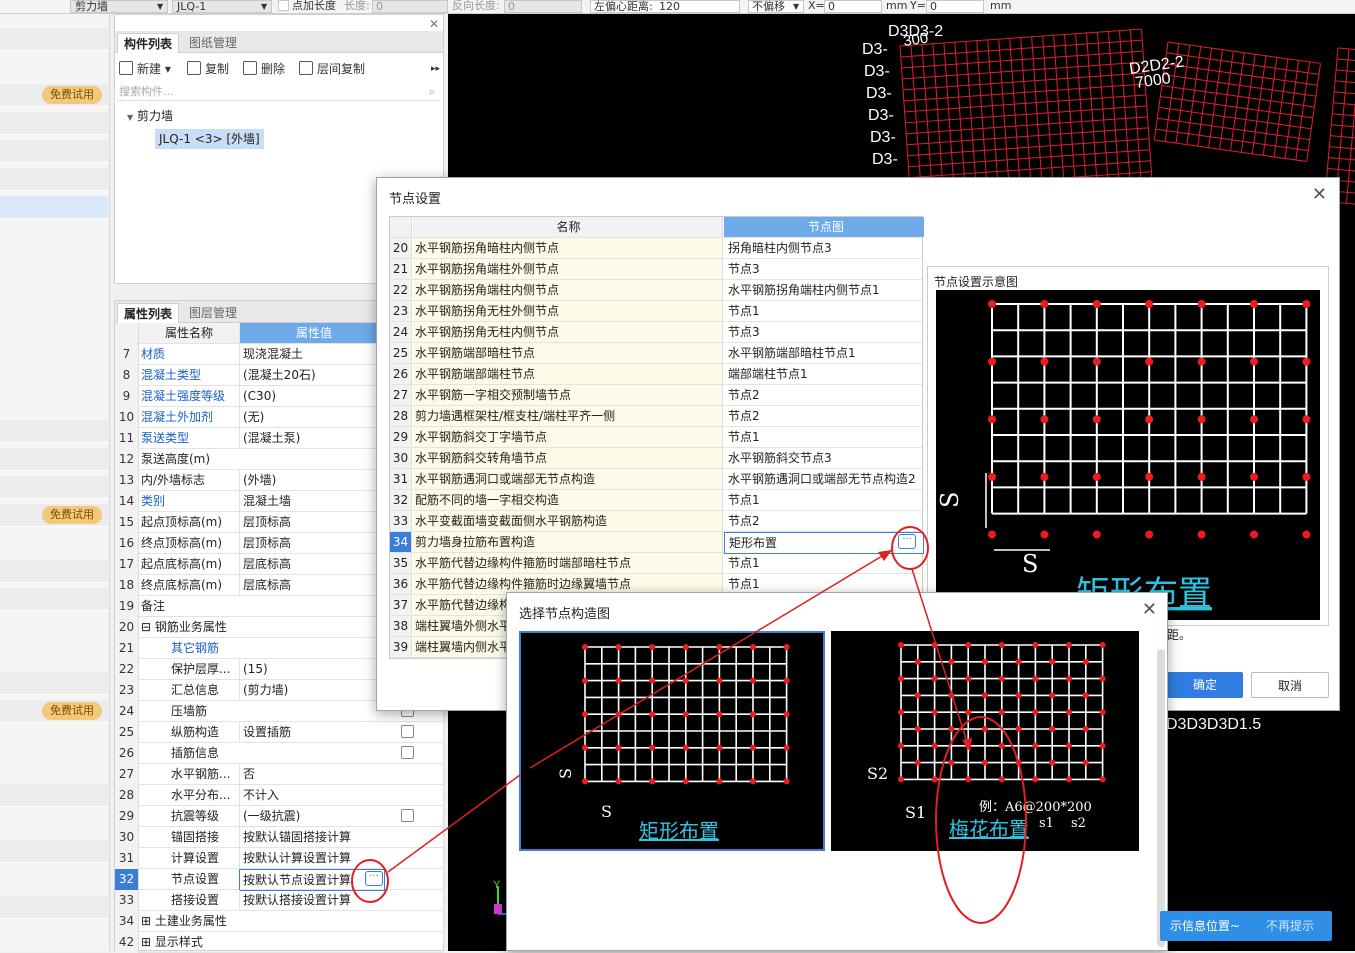  What do you see at coordinates (312, 816) in the screenshot?
I see `property-value: (一级抗震)` at bounding box center [312, 816].